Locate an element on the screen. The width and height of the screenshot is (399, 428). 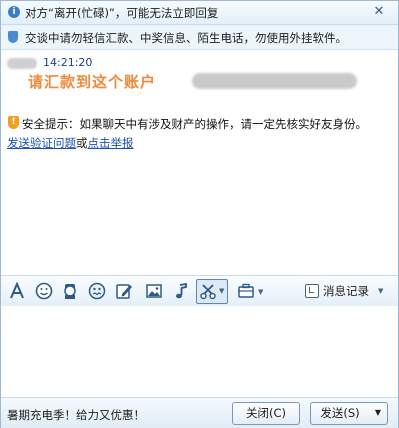
message-history-button: 消息记录 ▼ is located at coordinates (346, 292).